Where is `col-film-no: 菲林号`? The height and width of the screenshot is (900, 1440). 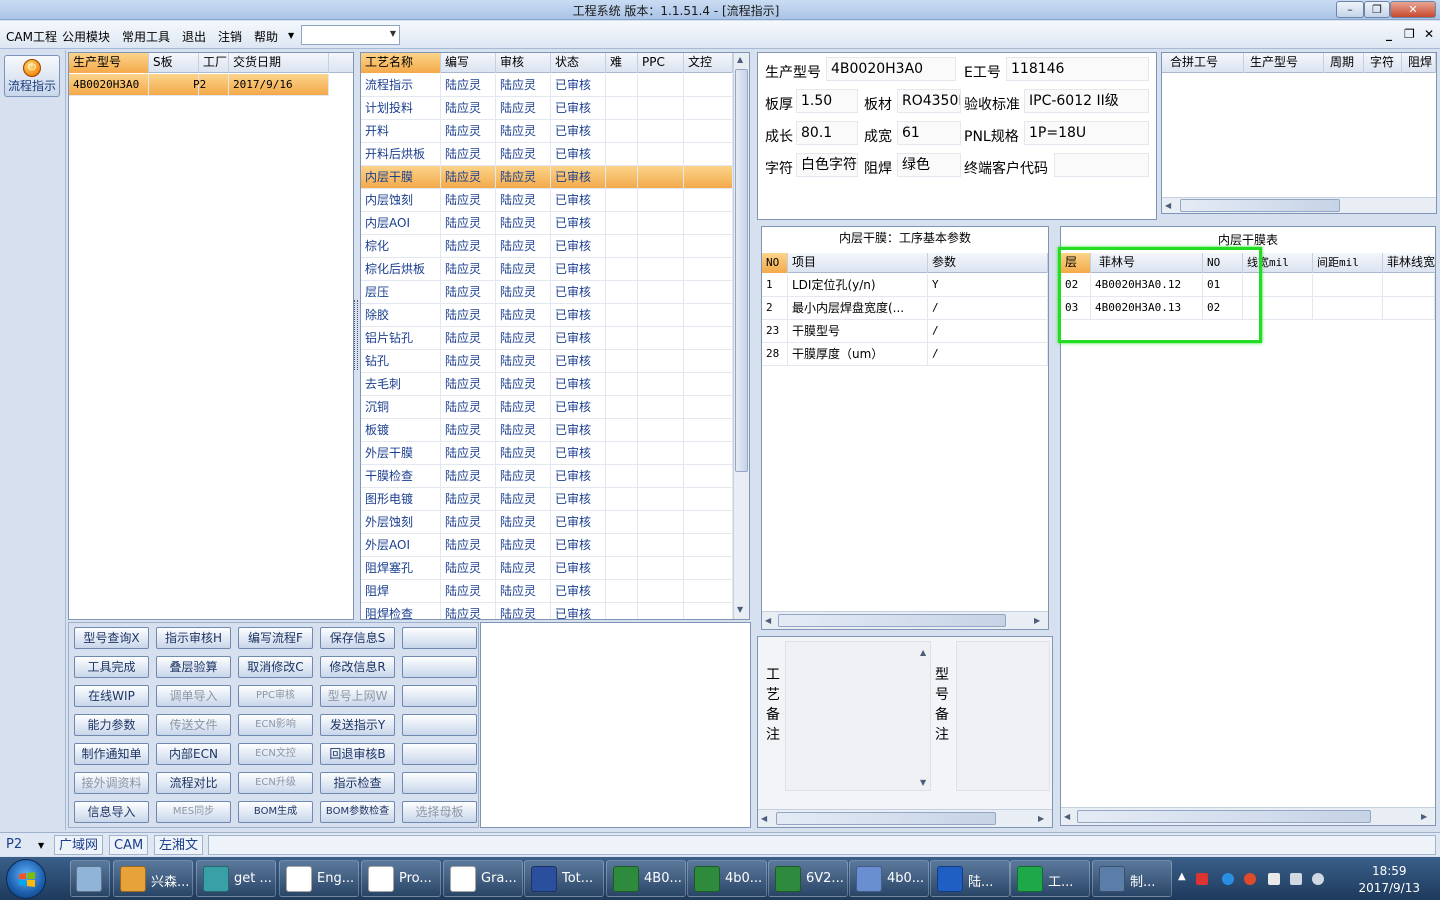 col-film-no: 菲林号 is located at coordinates (1147, 263).